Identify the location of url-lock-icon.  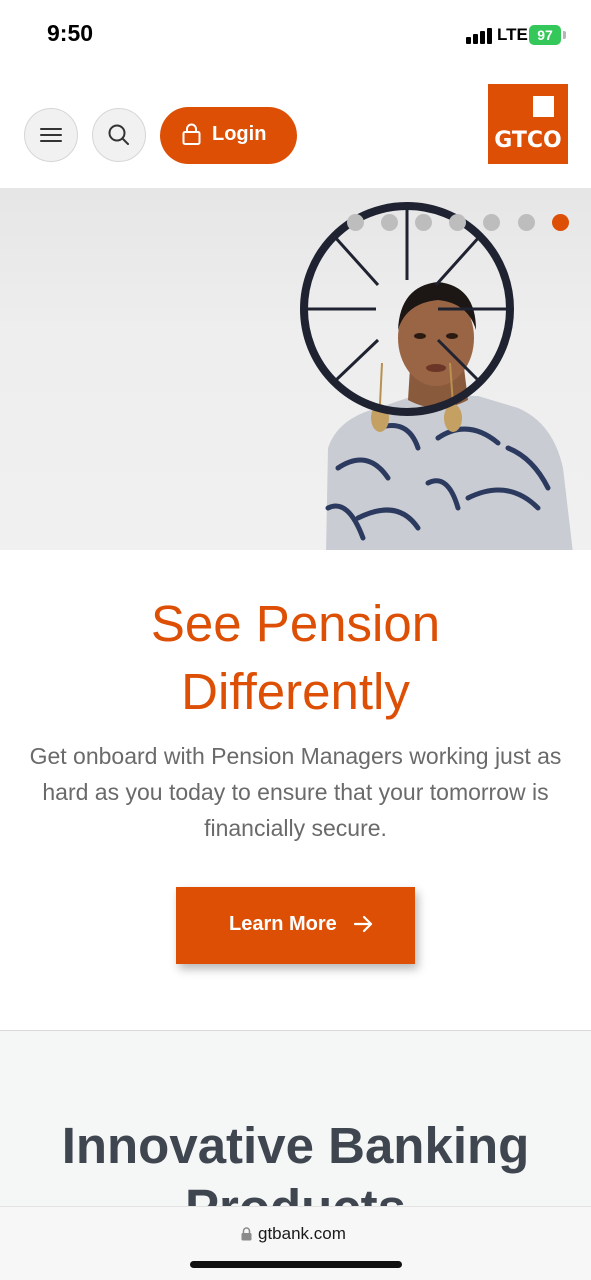
(246, 1234).